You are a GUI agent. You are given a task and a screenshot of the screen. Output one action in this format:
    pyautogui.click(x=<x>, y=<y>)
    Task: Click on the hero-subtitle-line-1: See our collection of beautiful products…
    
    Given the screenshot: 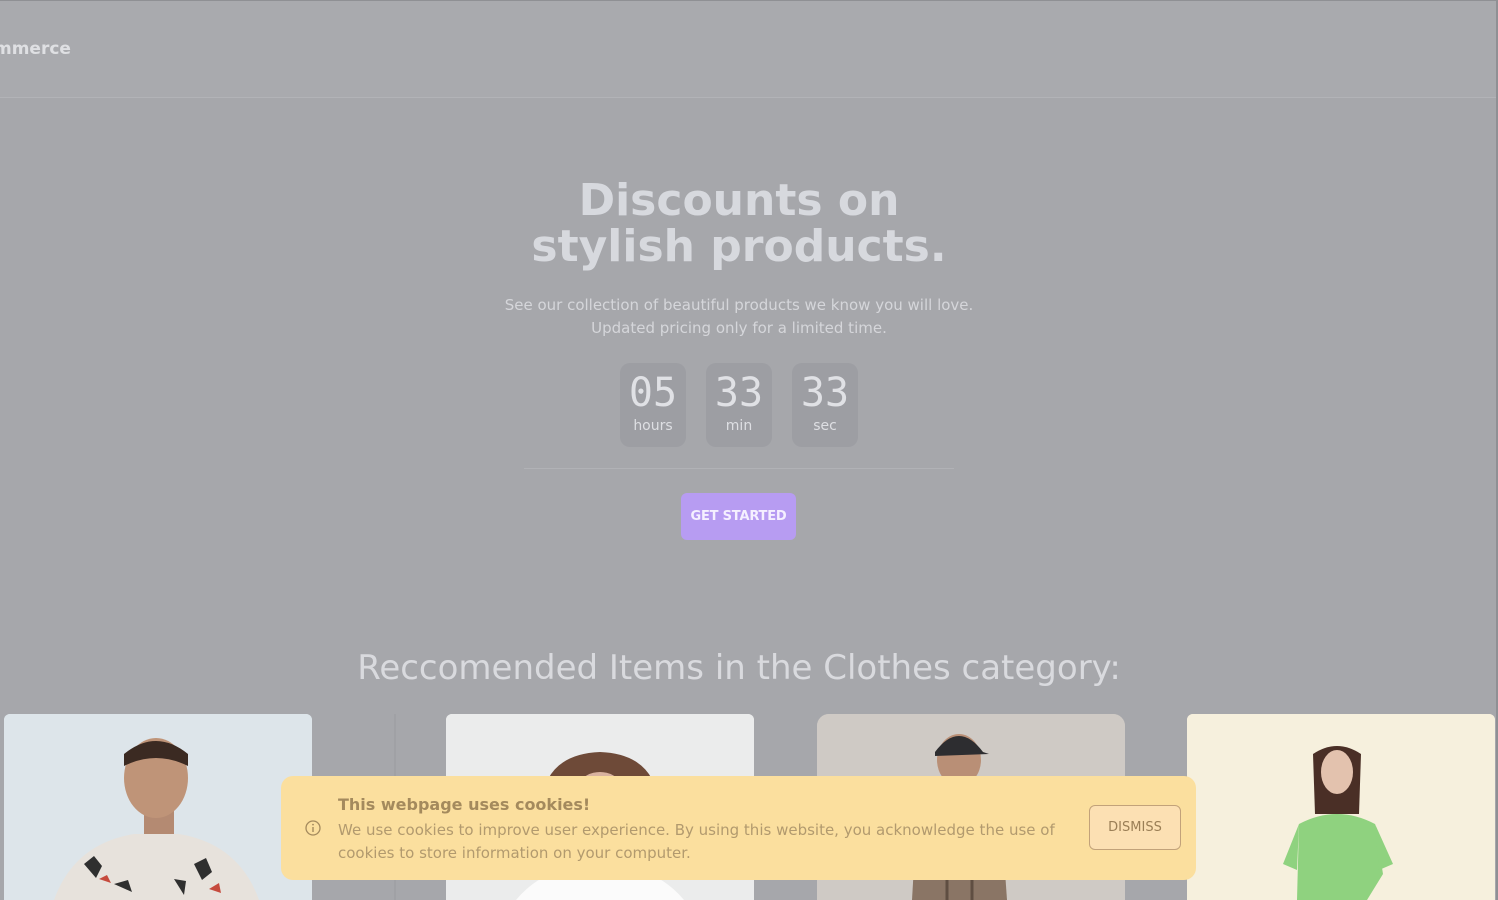 What is the action you would take?
    pyautogui.click(x=739, y=305)
    